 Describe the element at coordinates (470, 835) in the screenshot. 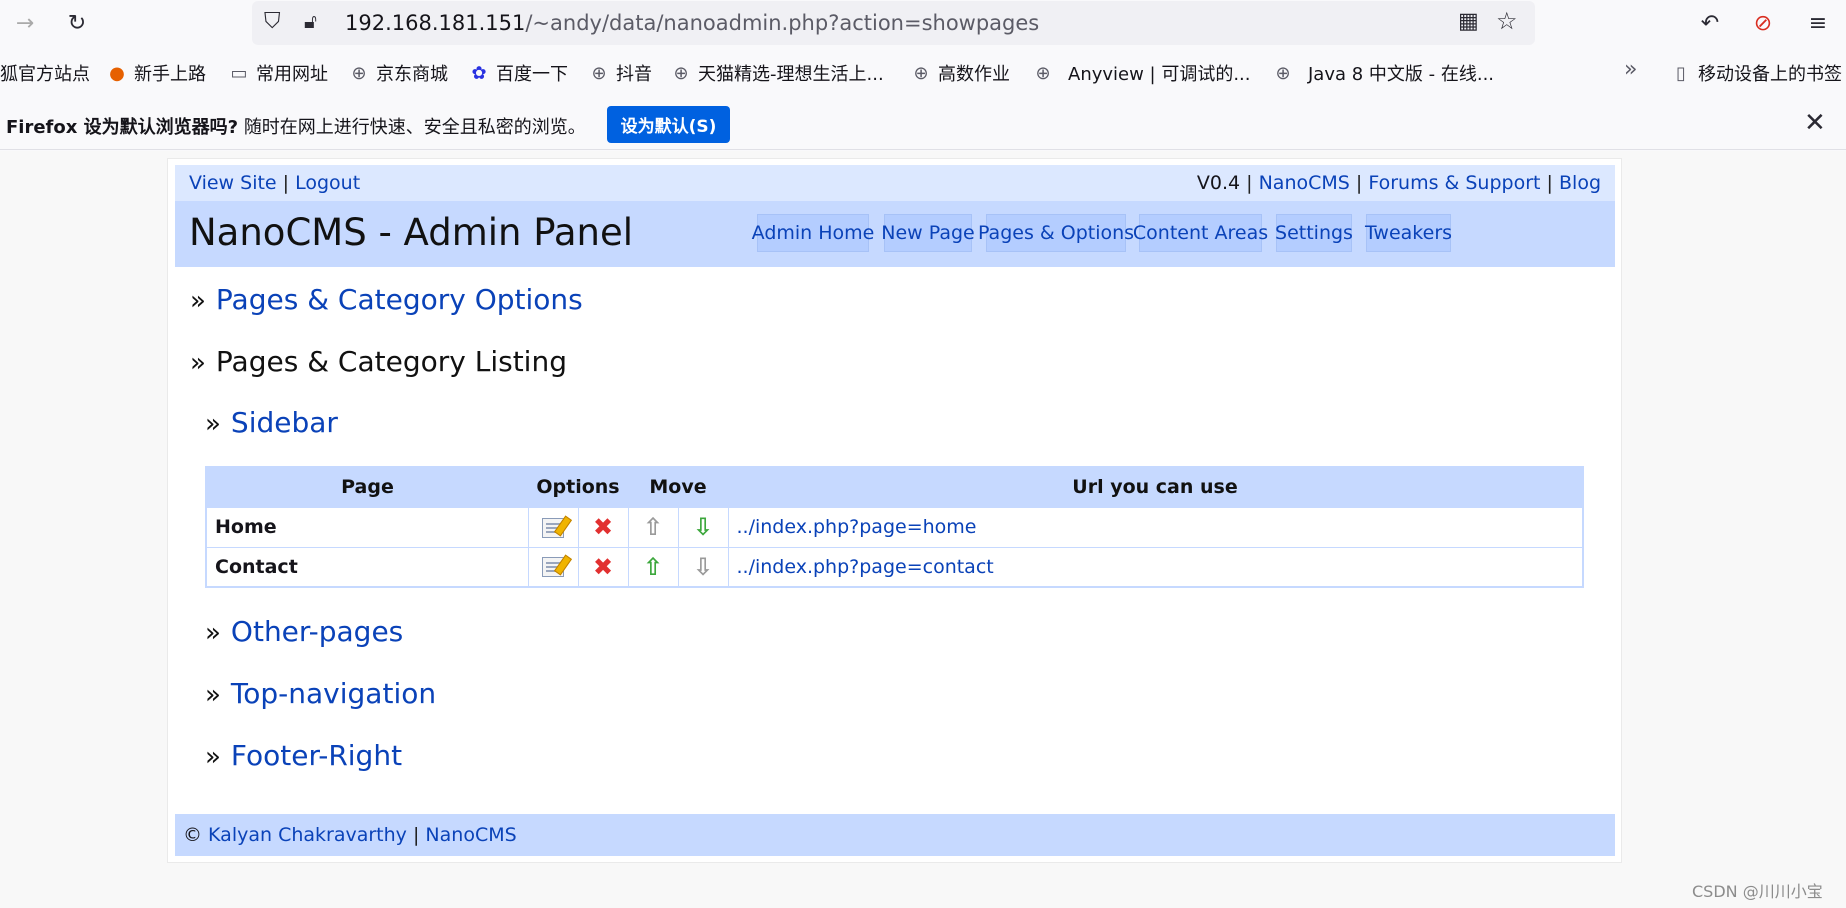

I see `footer-nanocms-link: NanoCMS` at that location.